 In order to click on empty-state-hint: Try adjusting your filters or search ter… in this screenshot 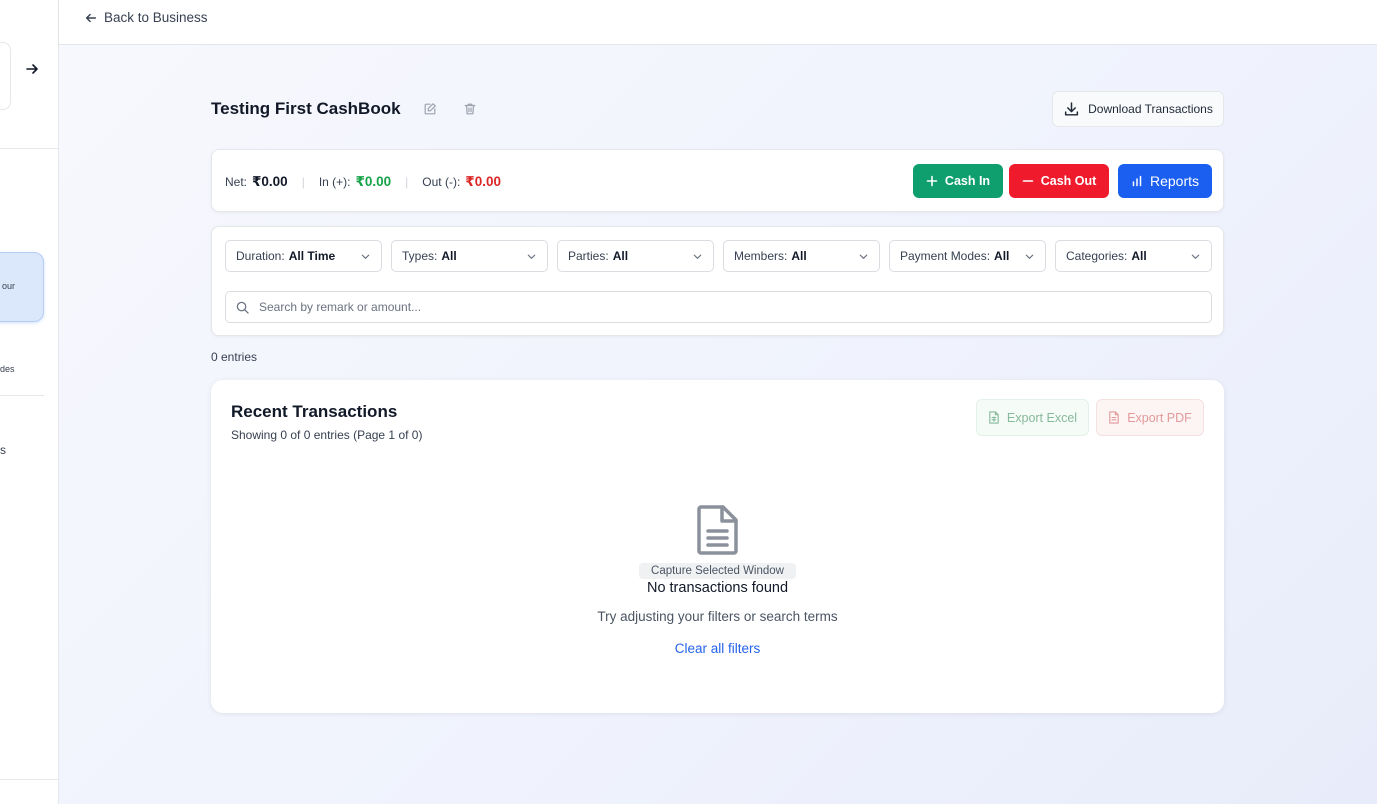, I will do `click(717, 616)`.